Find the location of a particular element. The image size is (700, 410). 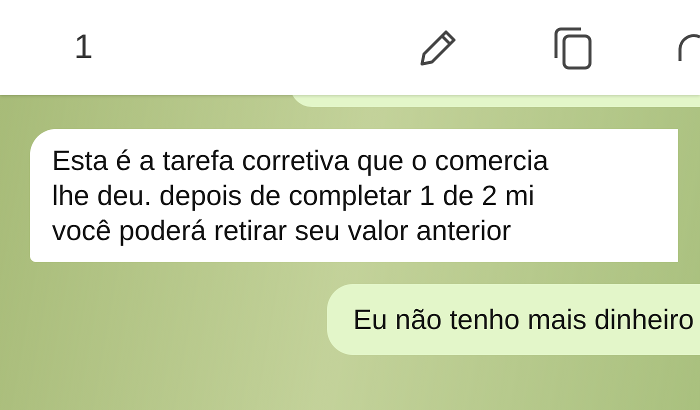

message-bubble: Eu não tenho mais dinheiro is located at coordinates (513, 319).